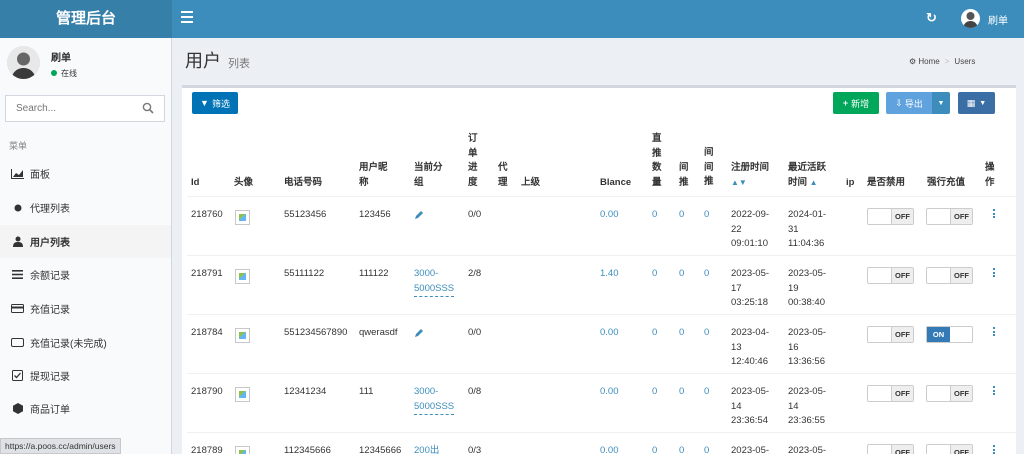  I want to click on list-icon, so click(17, 275).